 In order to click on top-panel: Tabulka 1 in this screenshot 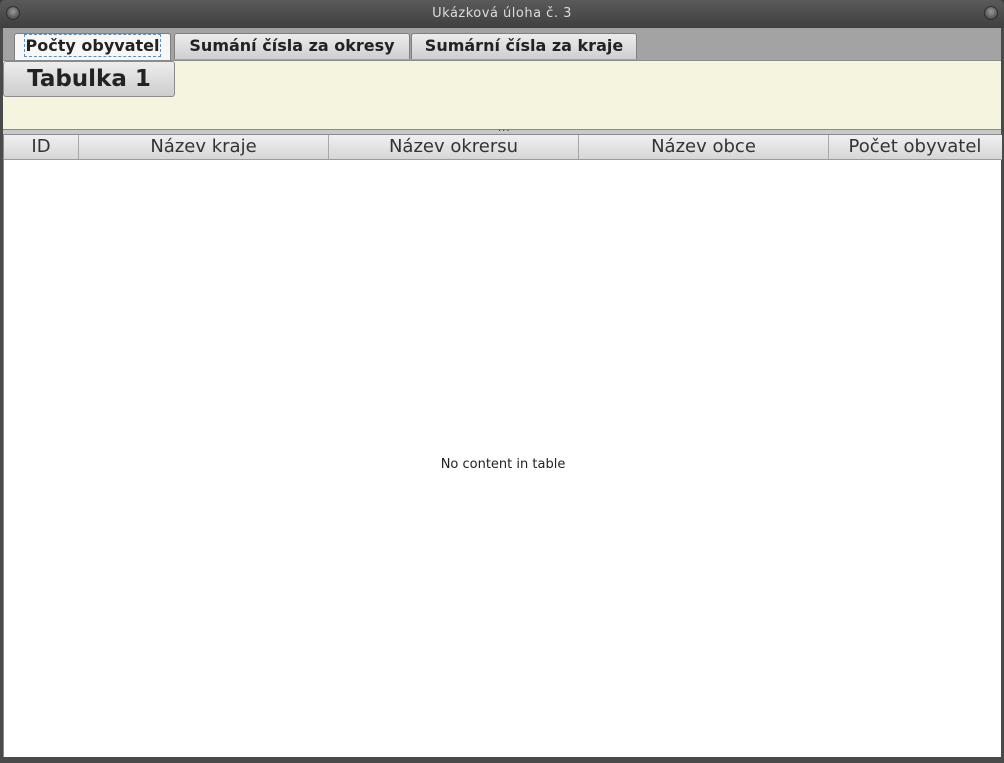, I will do `click(502, 95)`.